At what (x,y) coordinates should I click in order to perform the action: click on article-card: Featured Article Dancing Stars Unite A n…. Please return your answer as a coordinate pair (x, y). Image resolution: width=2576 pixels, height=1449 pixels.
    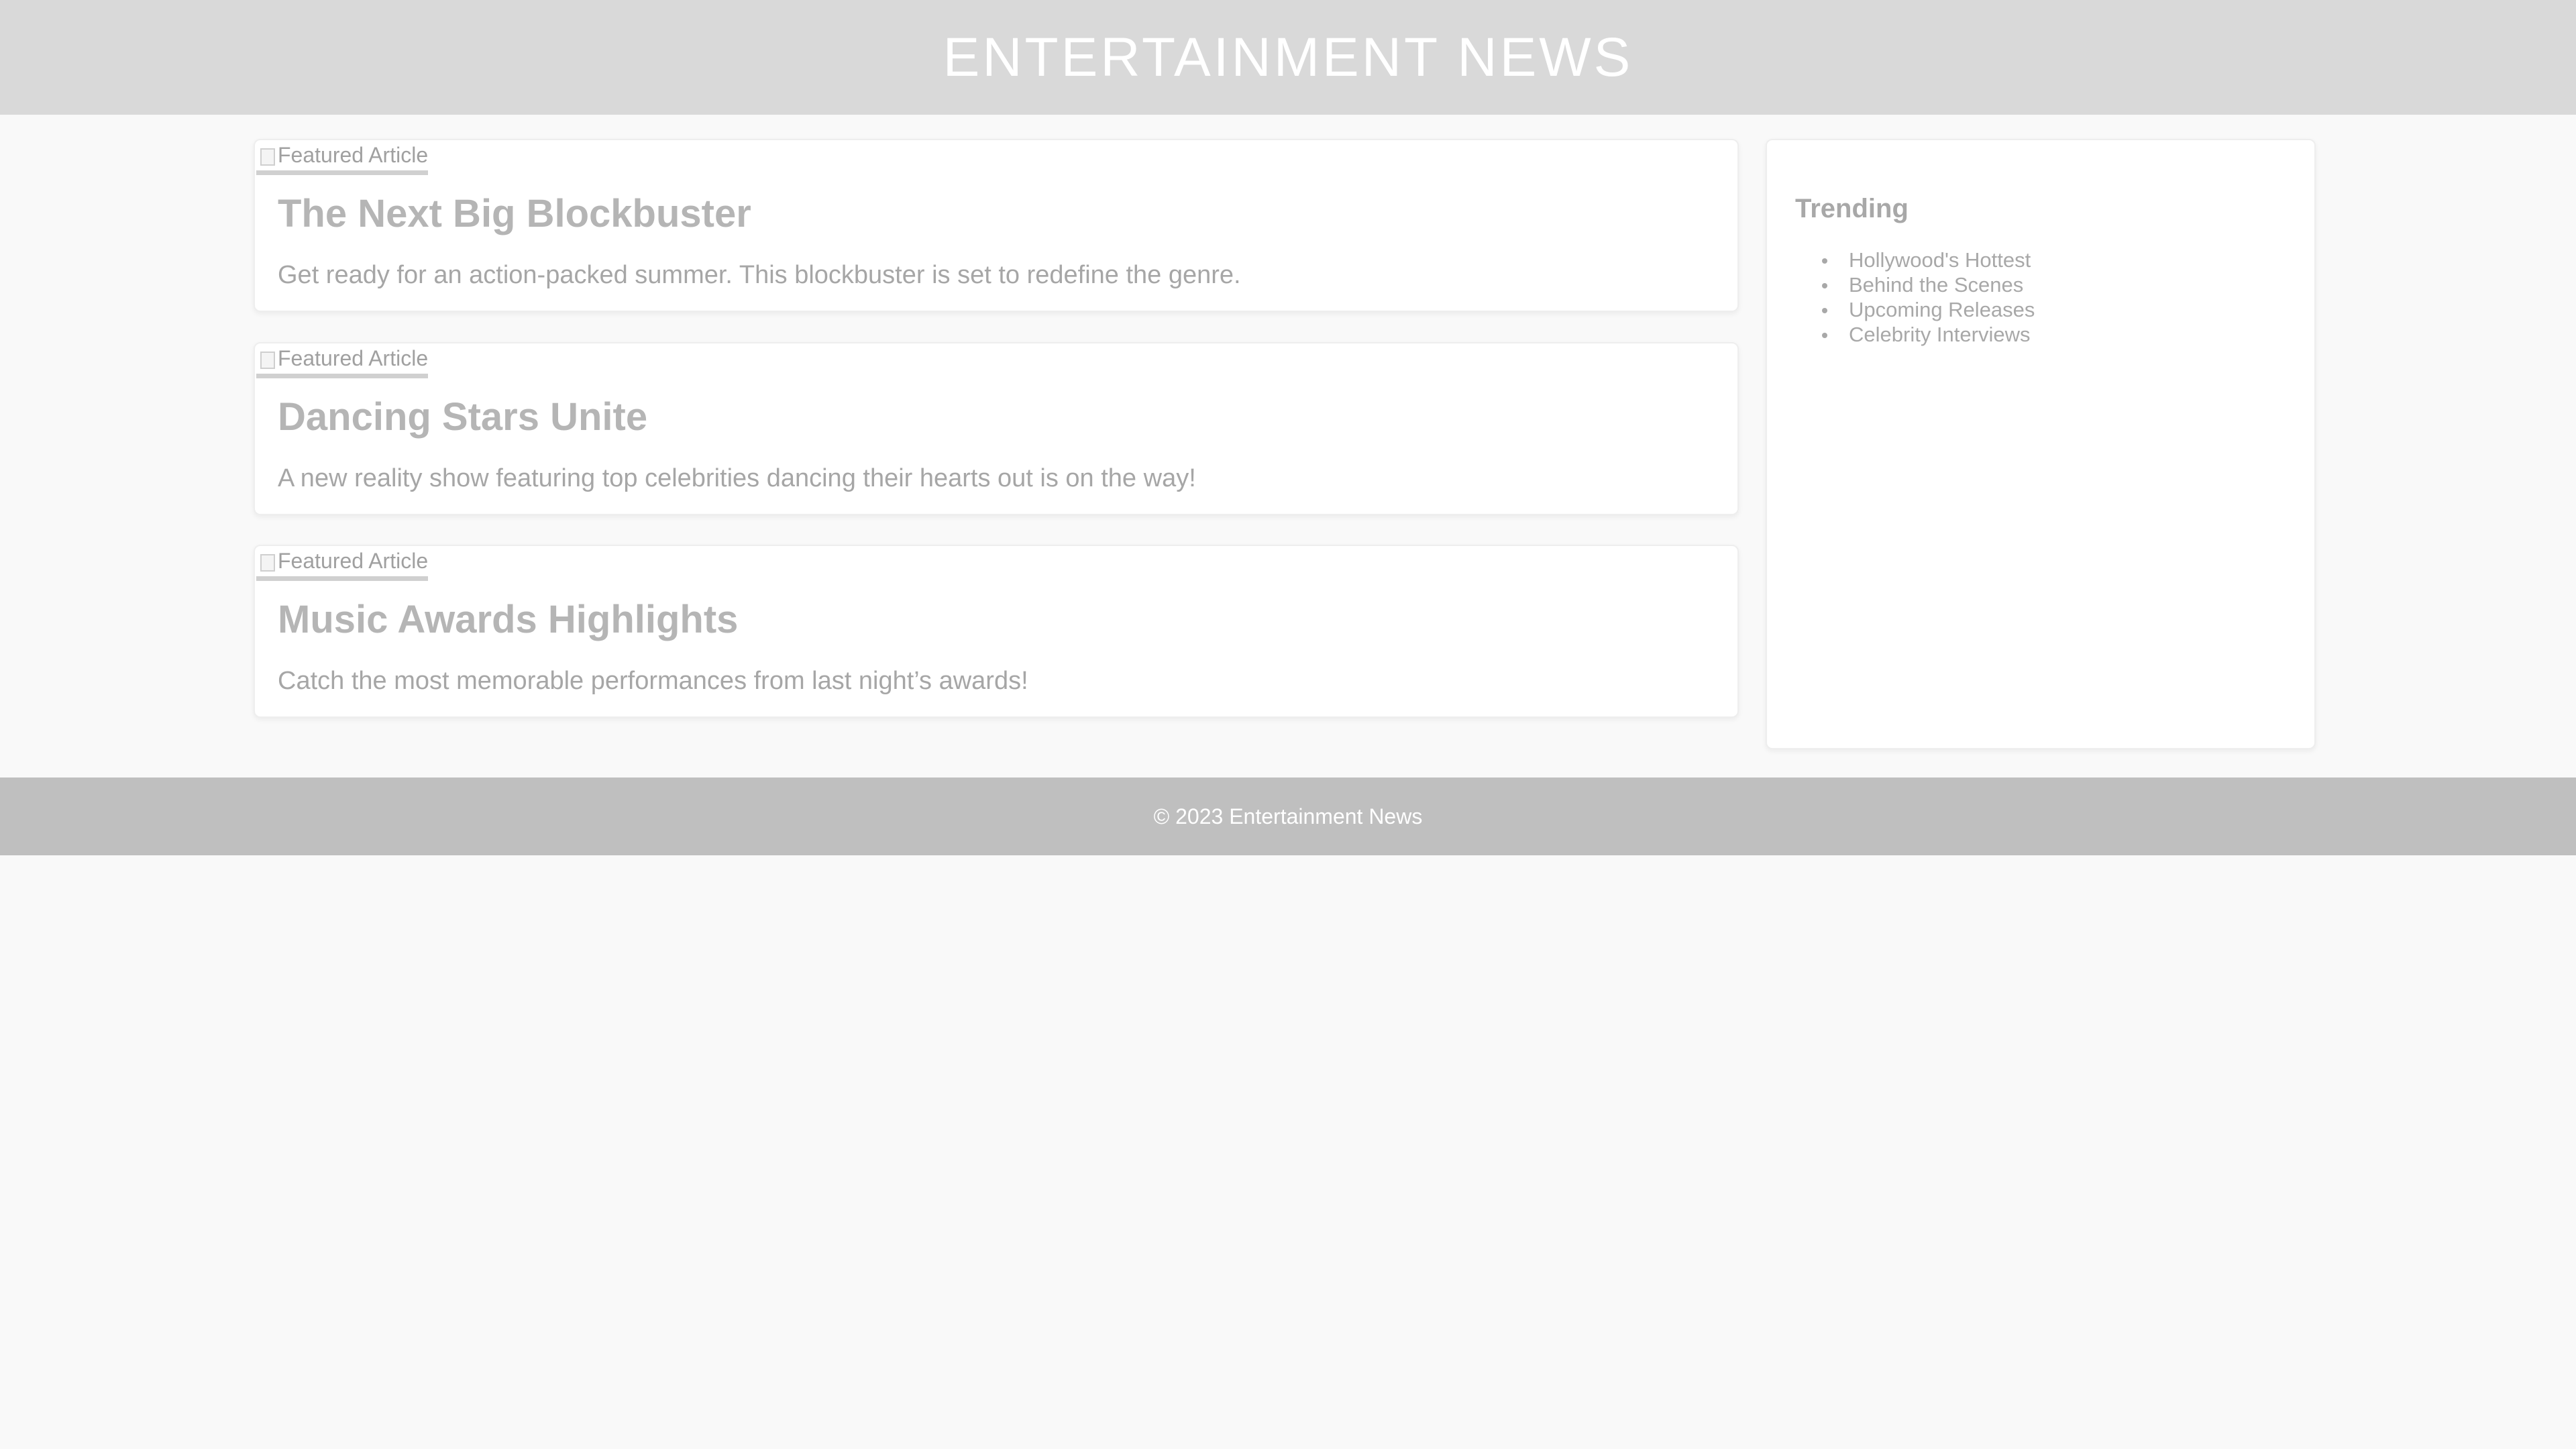
    Looking at the image, I should click on (996, 428).